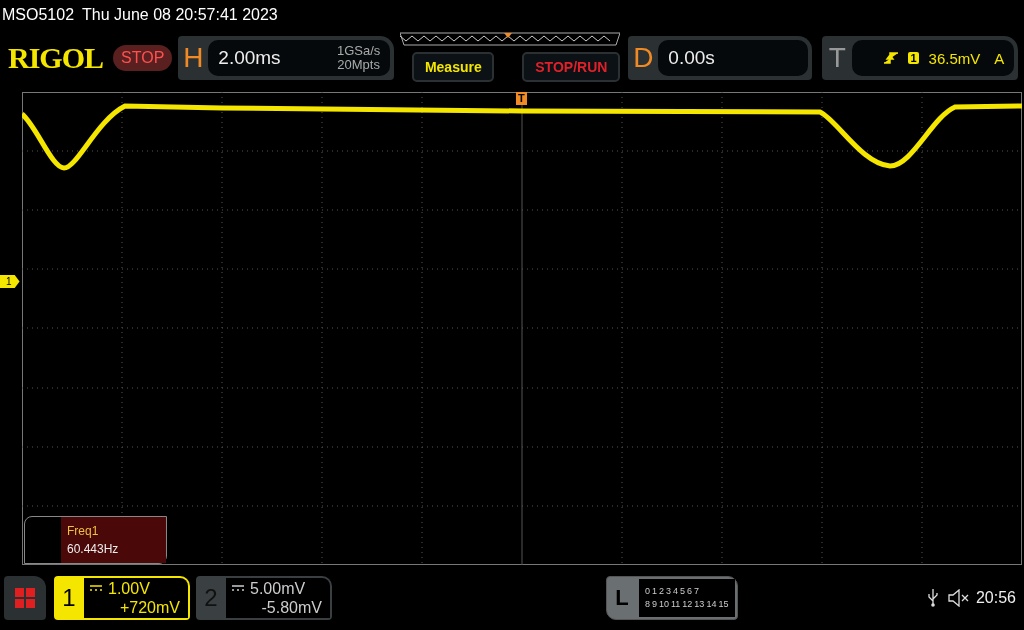 The image size is (1024, 630). What do you see at coordinates (571, 67) in the screenshot?
I see `softkey-button: STOP/RUN` at bounding box center [571, 67].